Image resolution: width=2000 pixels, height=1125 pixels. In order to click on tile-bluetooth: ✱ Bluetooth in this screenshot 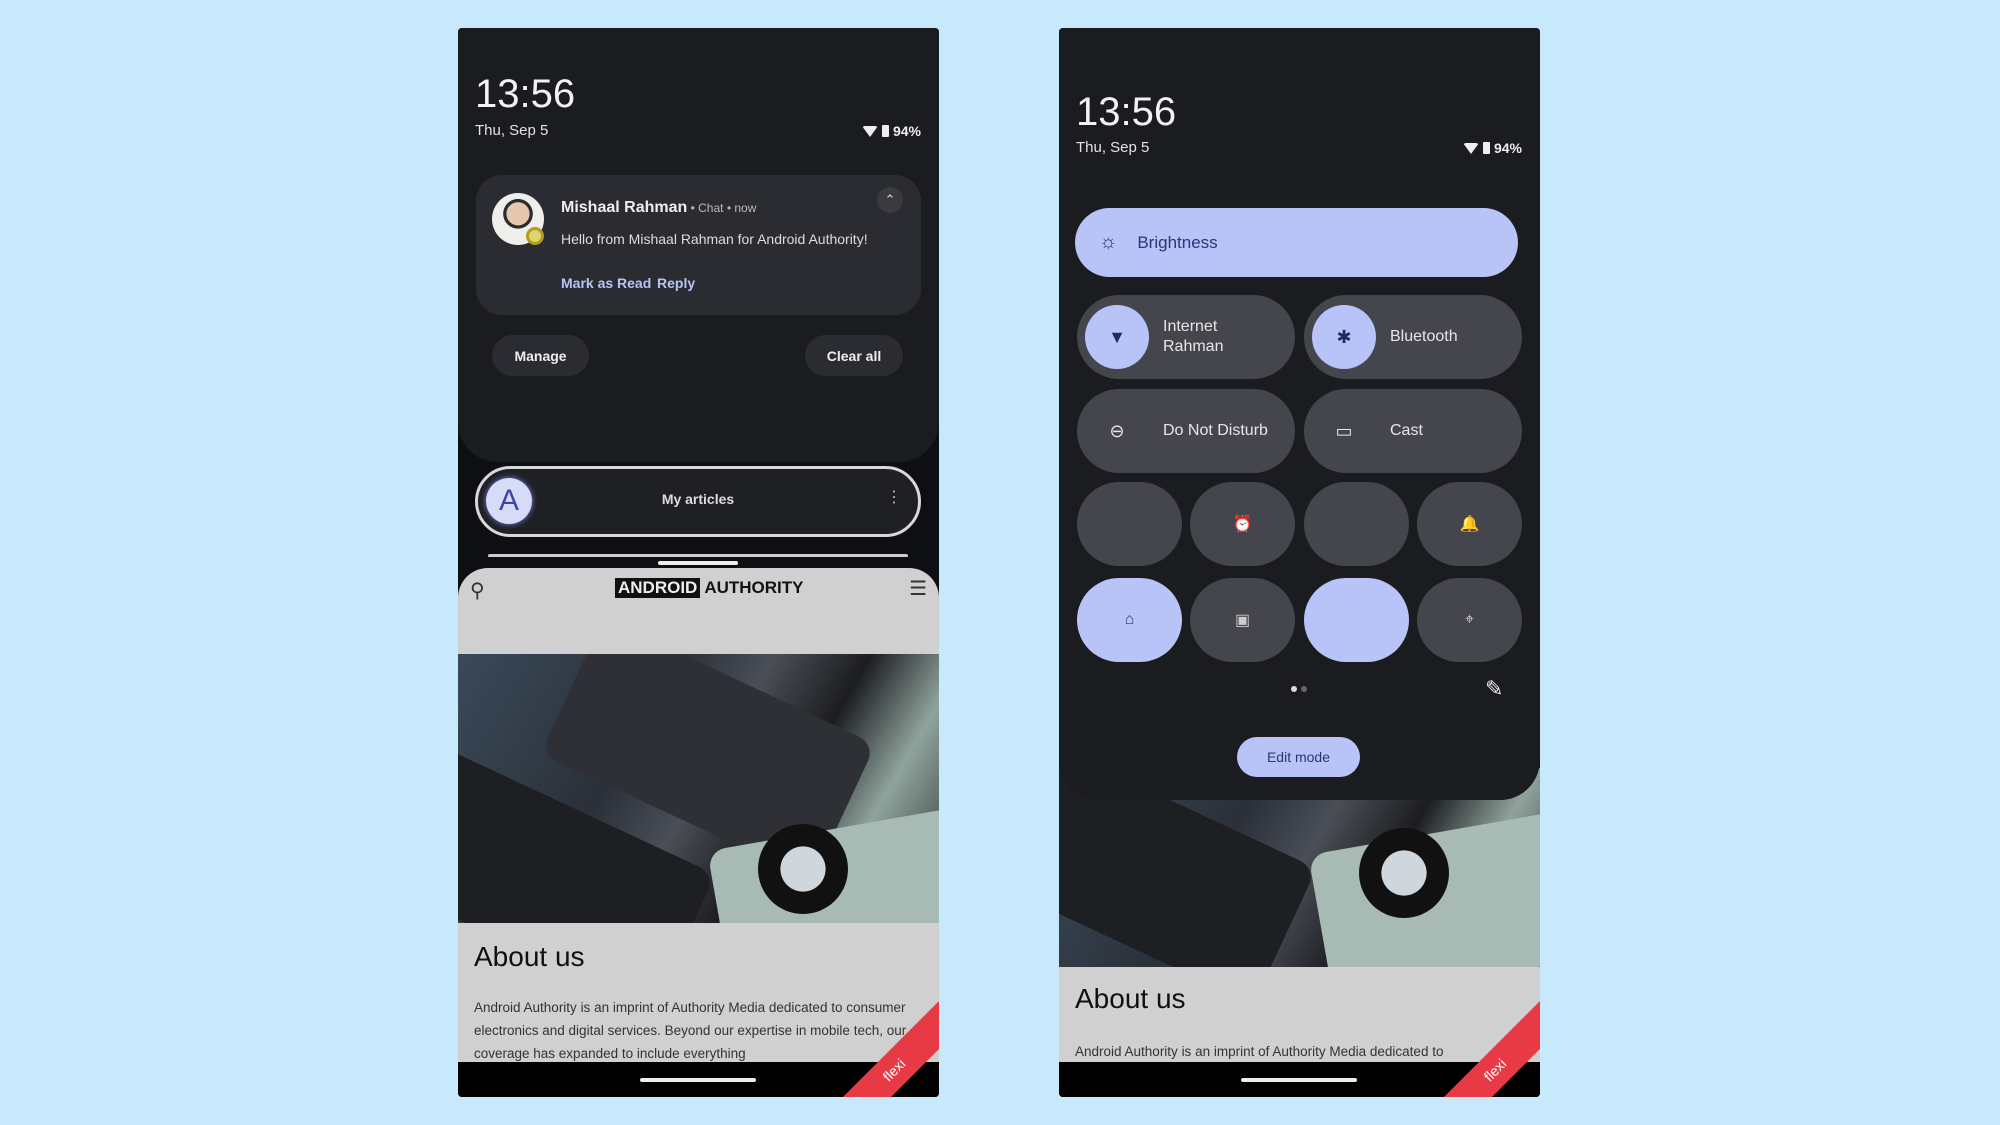, I will do `click(1413, 337)`.